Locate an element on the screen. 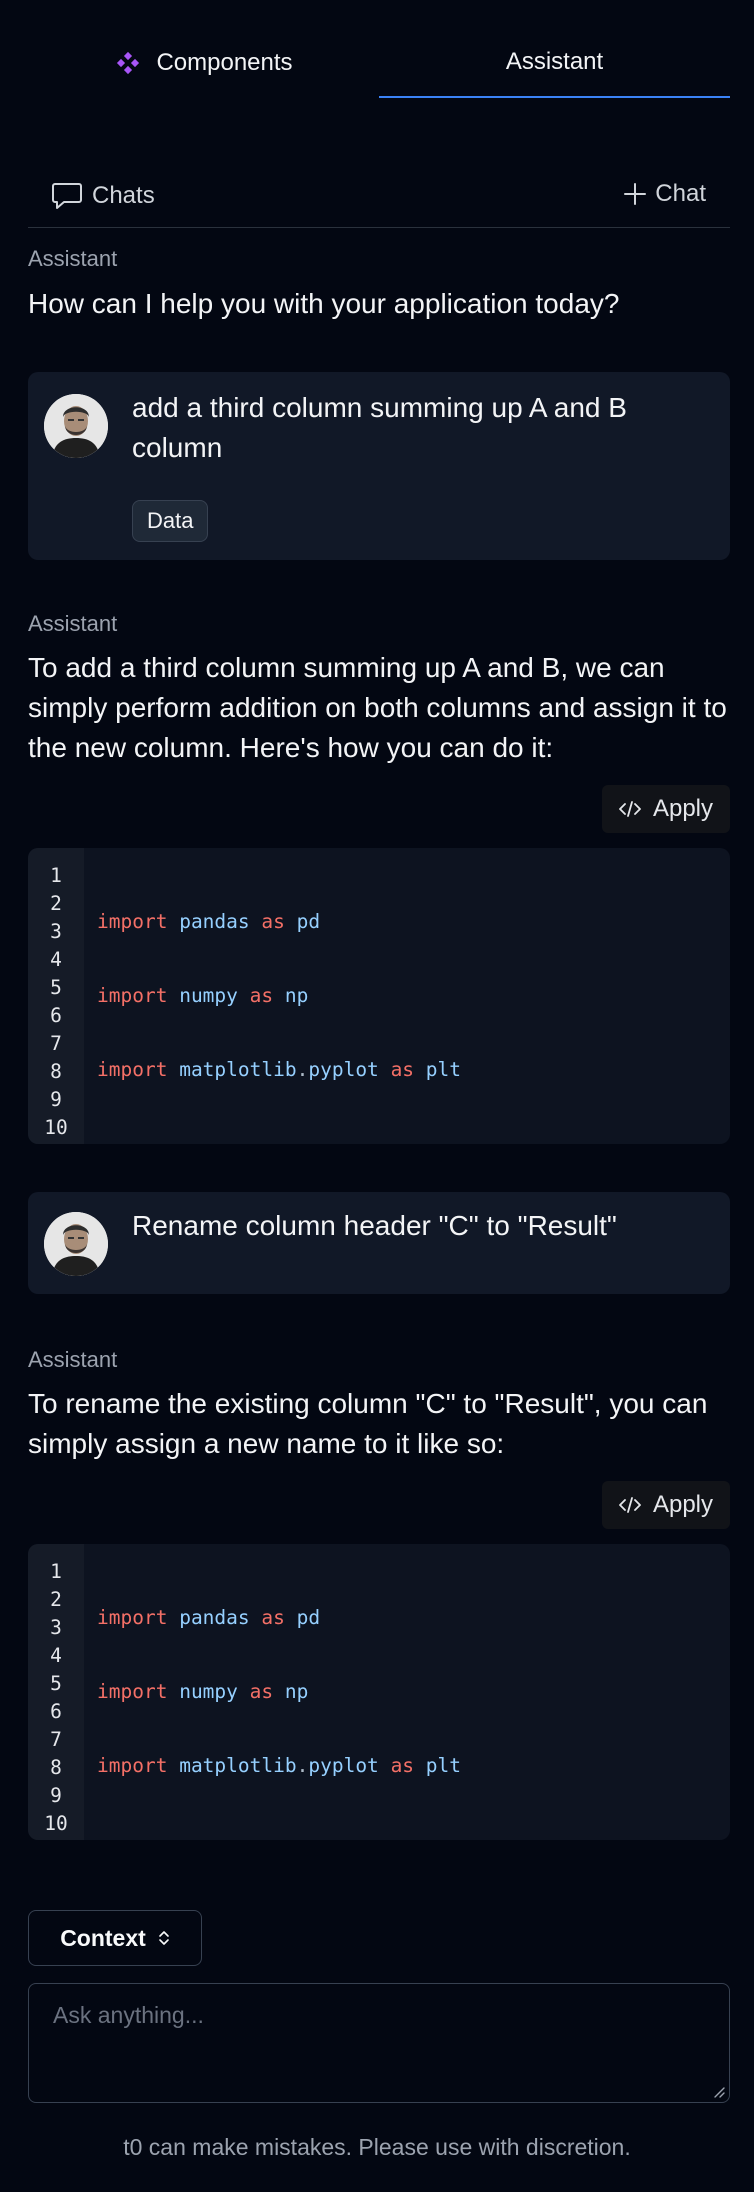 The height and width of the screenshot is (2192, 754). chats-label: Chats is located at coordinates (123, 195).